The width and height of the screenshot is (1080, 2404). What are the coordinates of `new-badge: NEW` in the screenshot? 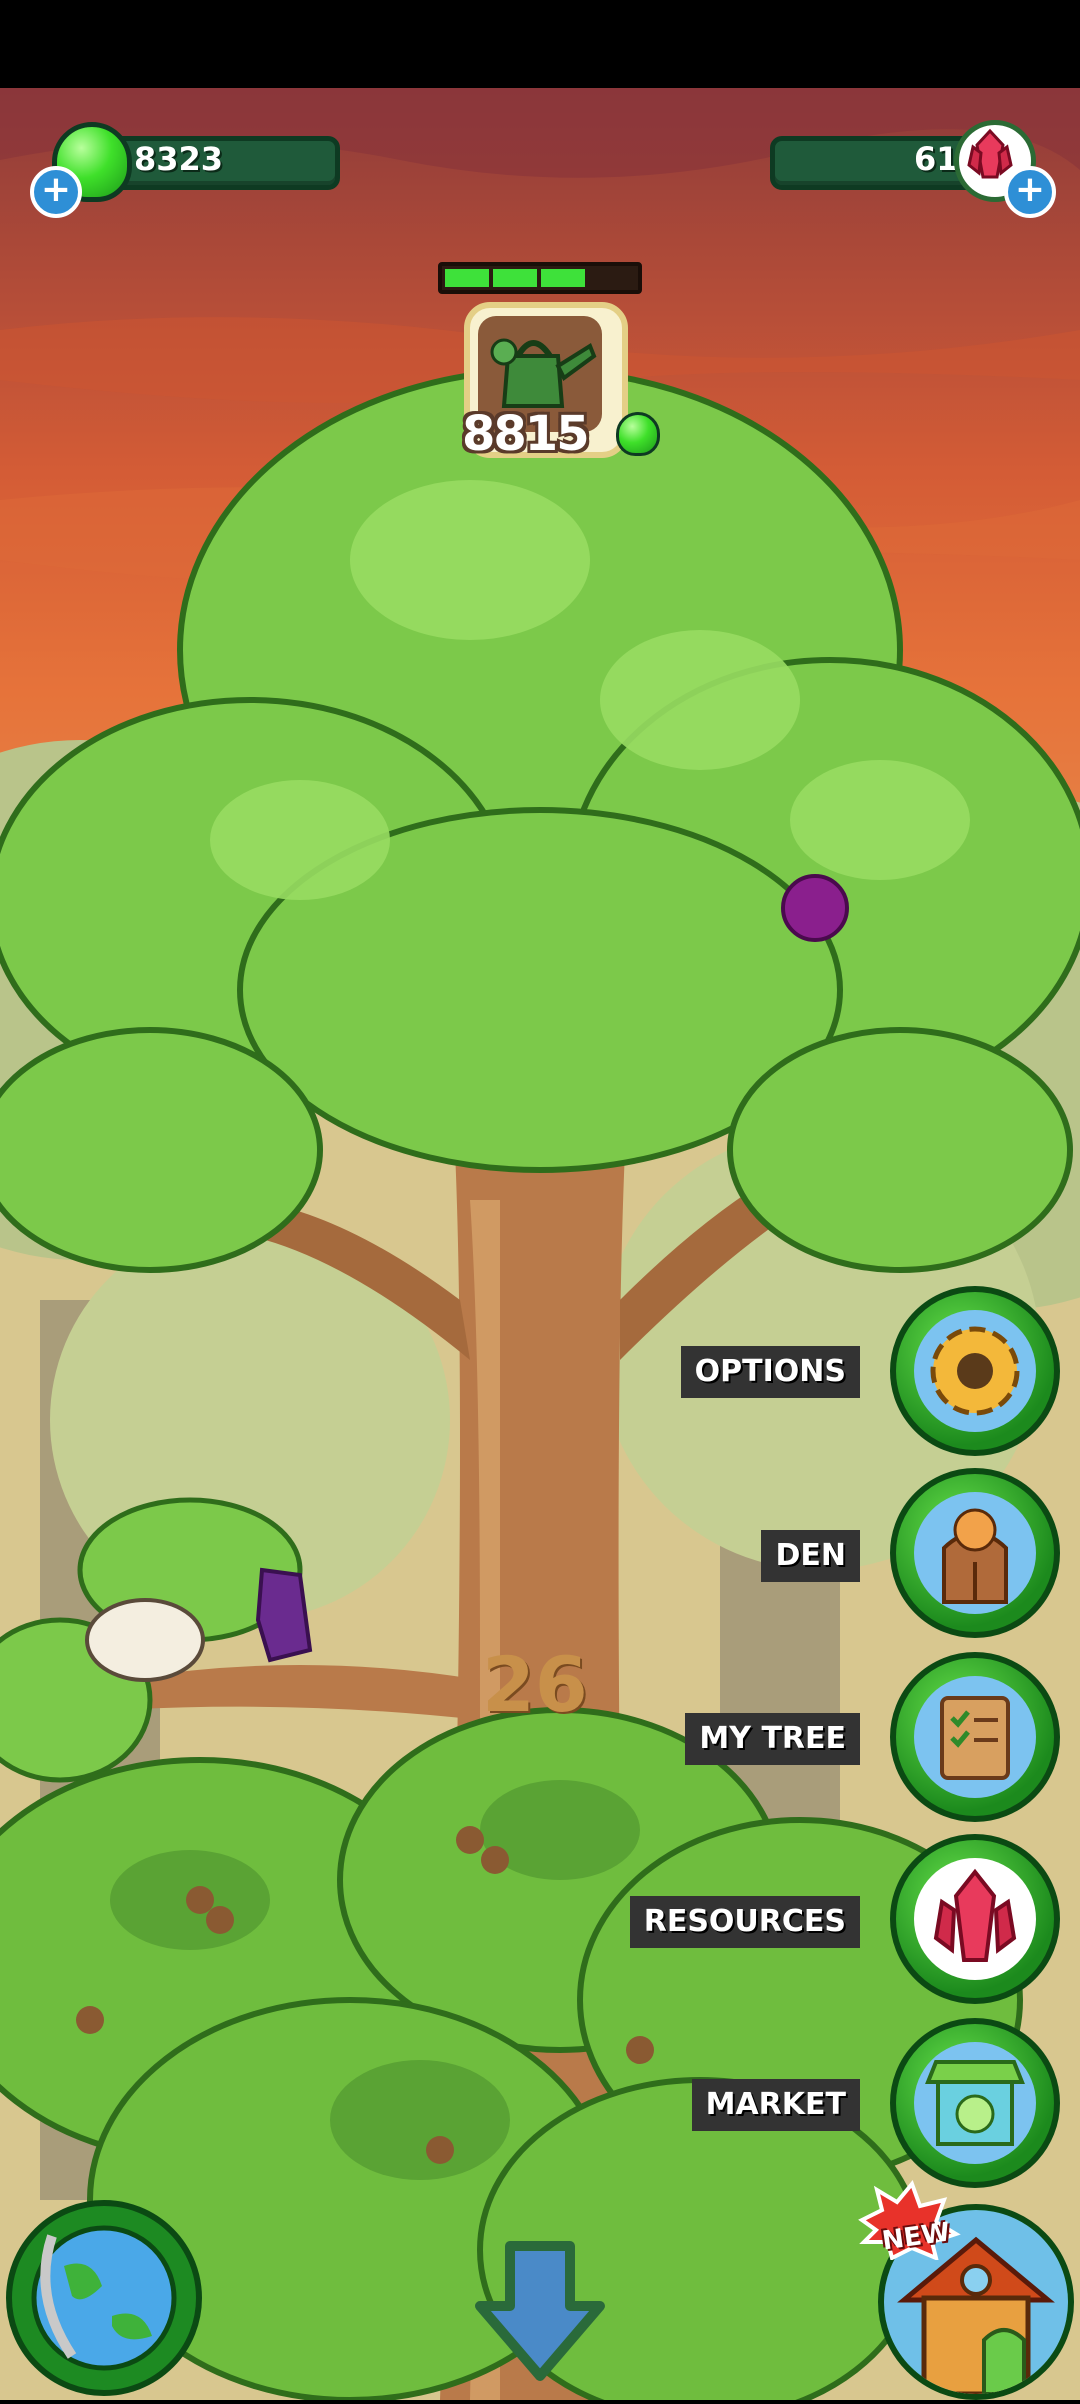 It's located at (907, 2221).